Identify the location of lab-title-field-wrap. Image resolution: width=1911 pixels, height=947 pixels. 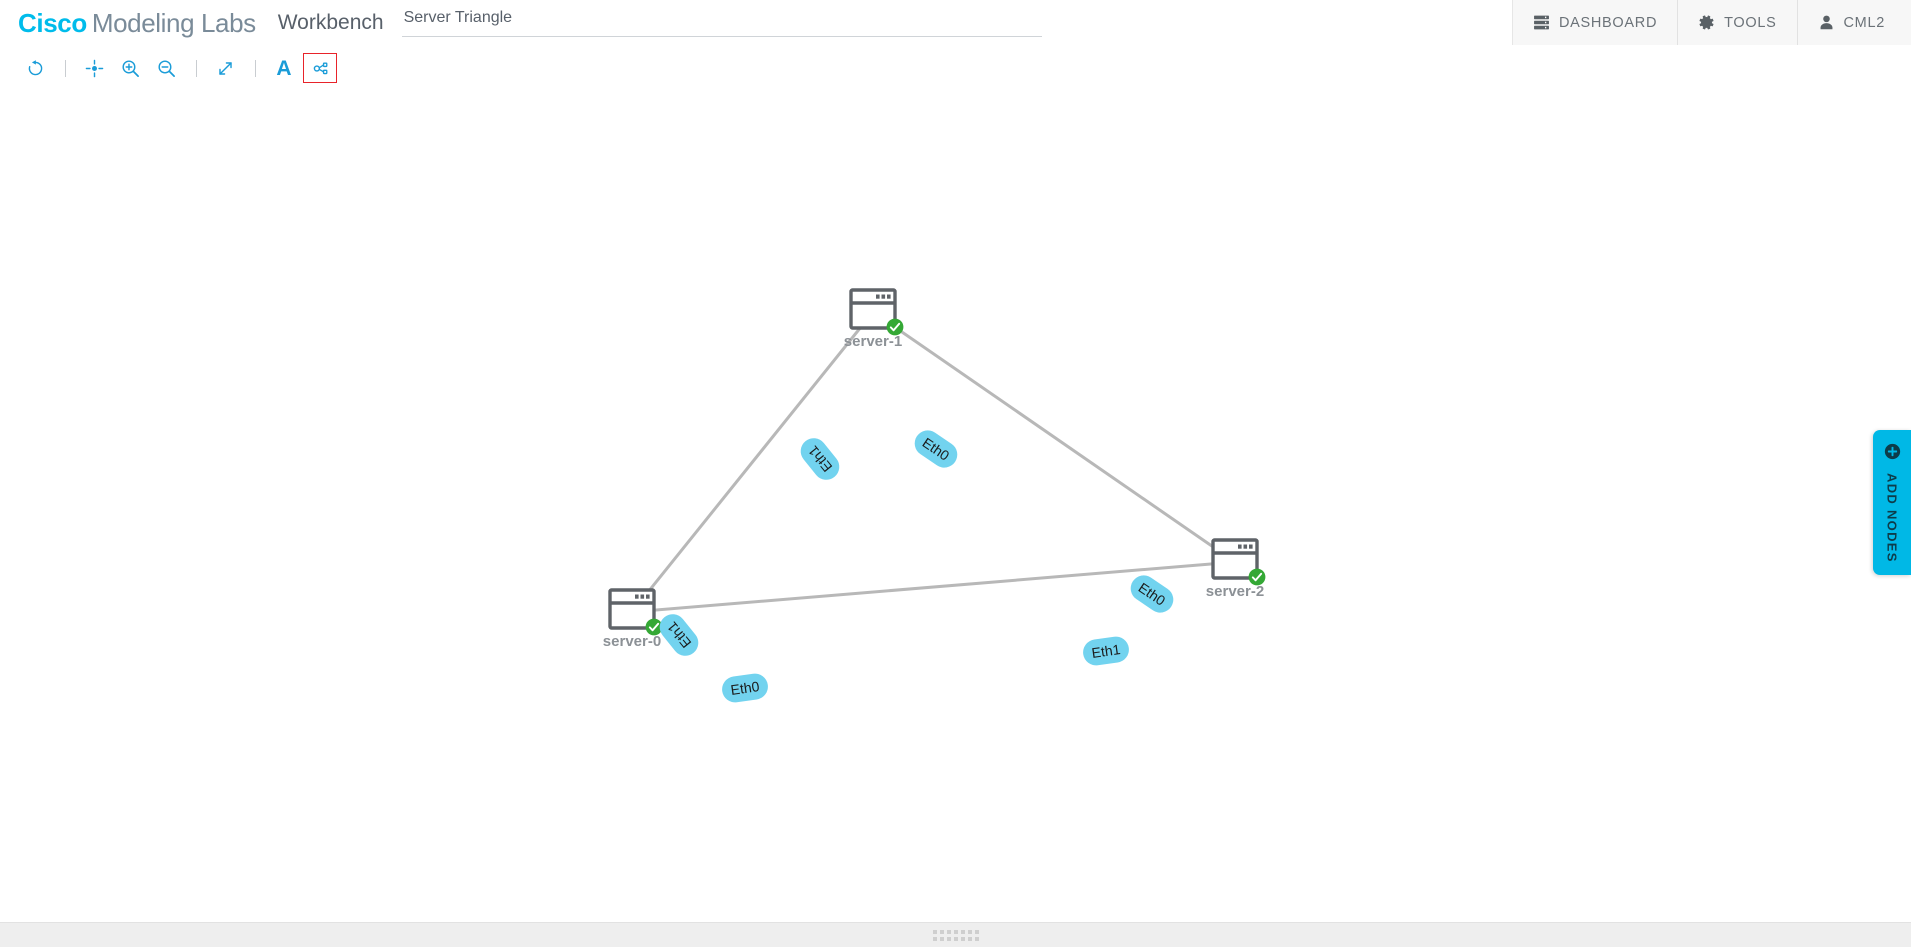
(721, 22).